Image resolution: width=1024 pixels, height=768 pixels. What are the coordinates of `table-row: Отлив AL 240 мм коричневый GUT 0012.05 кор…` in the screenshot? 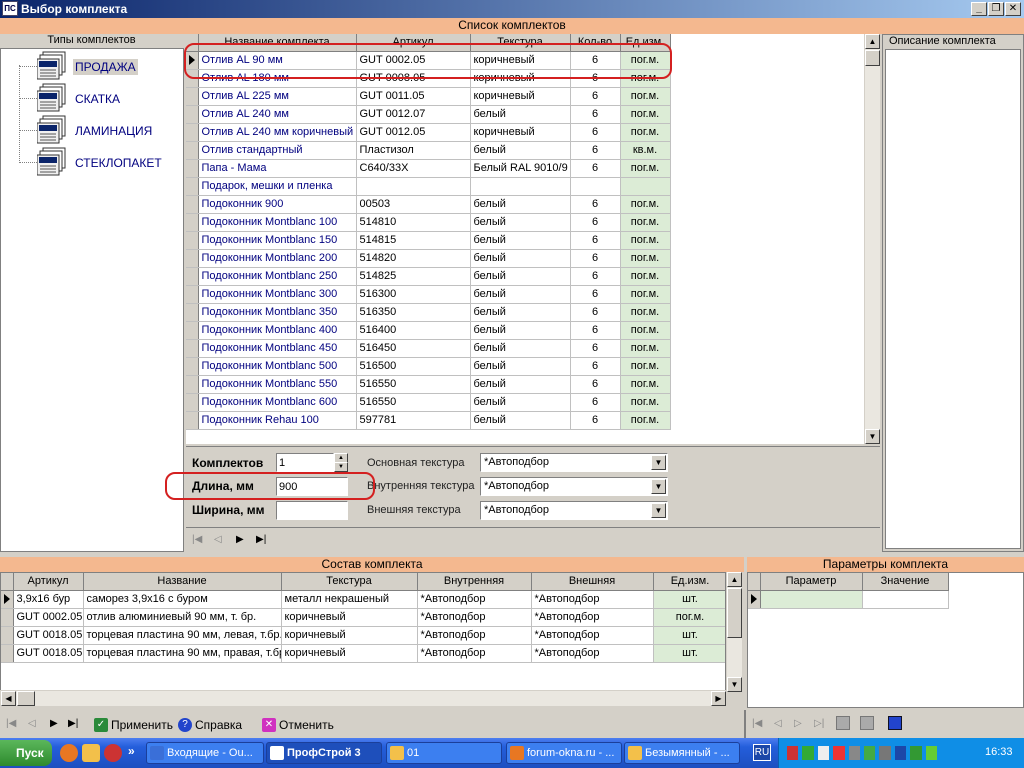 It's located at (428, 132).